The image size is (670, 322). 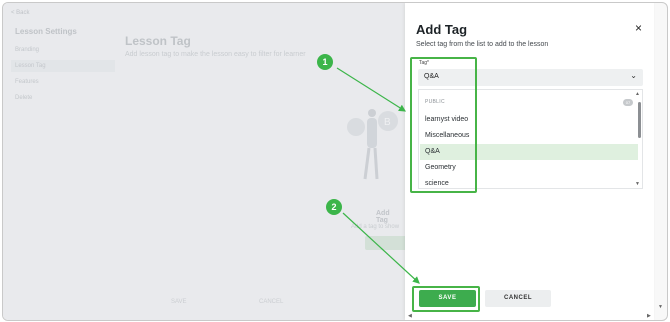 What do you see at coordinates (325, 62) in the screenshot?
I see `callout-badge-1: 1` at bounding box center [325, 62].